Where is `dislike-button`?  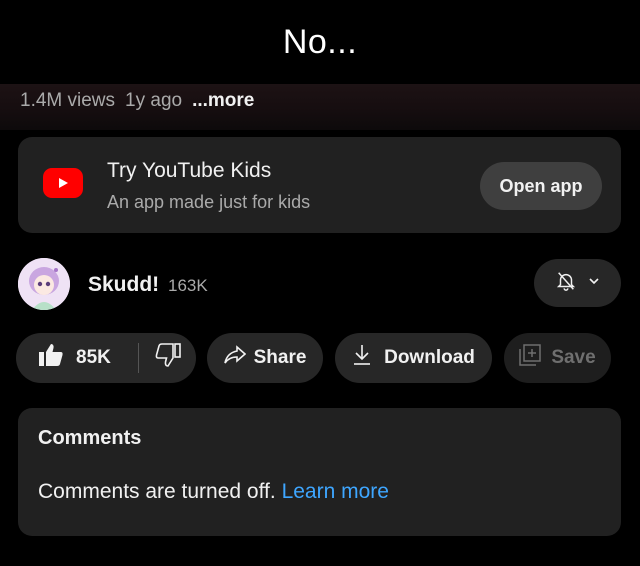
dislike-button is located at coordinates (167, 358).